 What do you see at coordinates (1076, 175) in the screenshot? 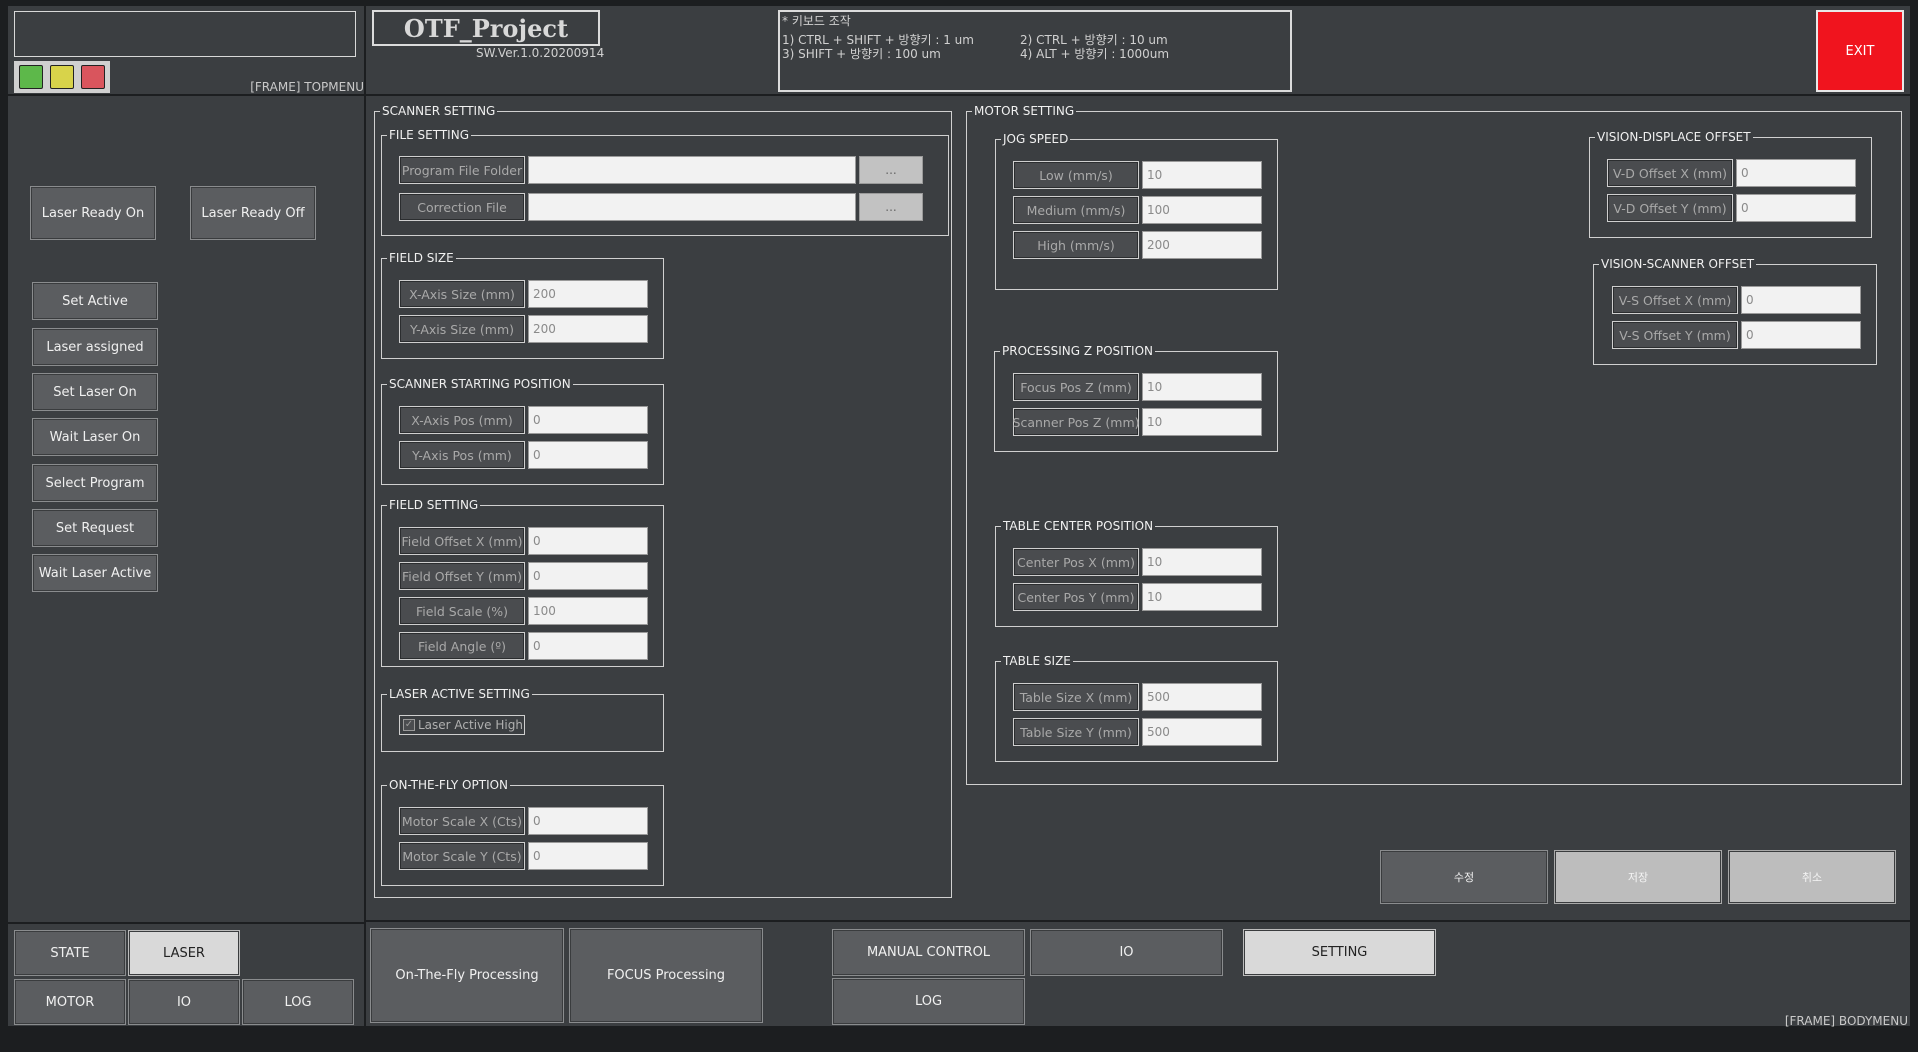
I see `jog-low-label: Low (mm/s)` at bounding box center [1076, 175].